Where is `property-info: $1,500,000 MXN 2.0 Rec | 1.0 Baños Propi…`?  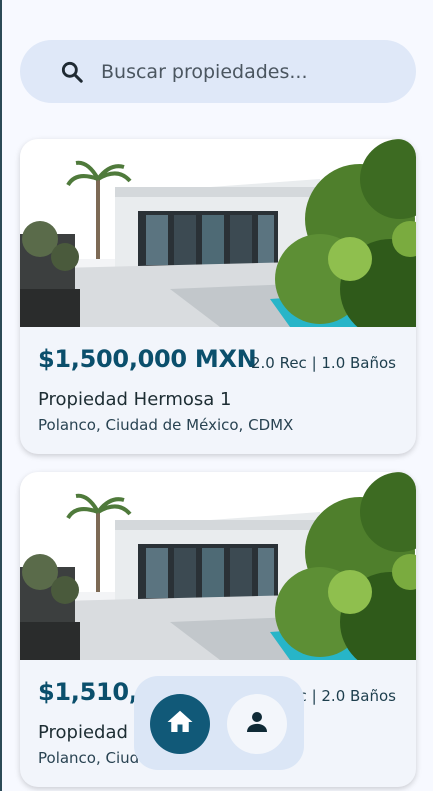
property-info: $1,500,000 MXN 2.0 Rec | 1.0 Baños Propi… is located at coordinates (218, 390).